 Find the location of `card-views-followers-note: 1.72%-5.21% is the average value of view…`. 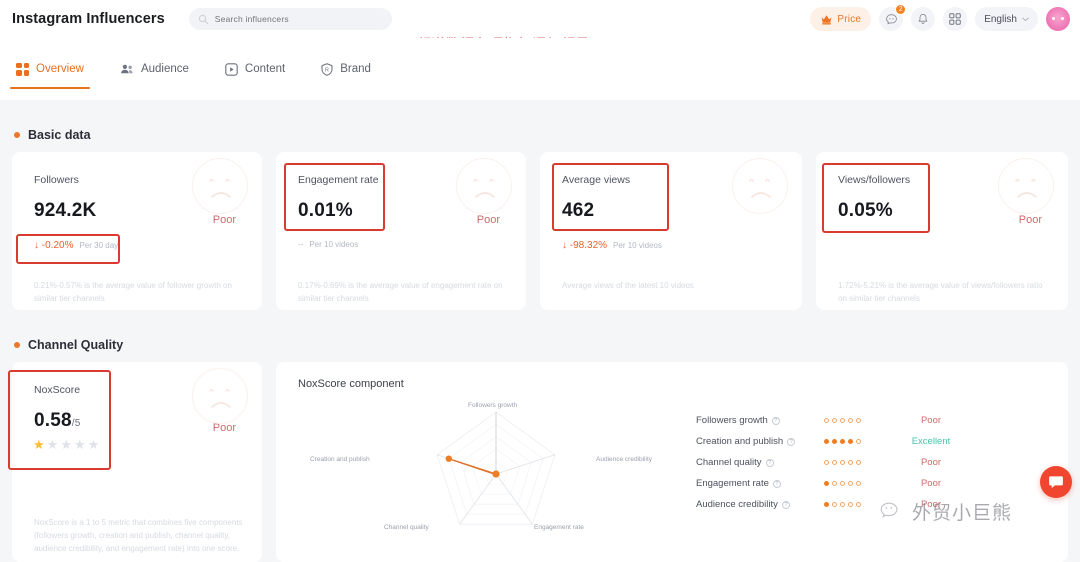

card-views-followers-note: 1.72%-5.21% is the average value of view… is located at coordinates (940, 292).